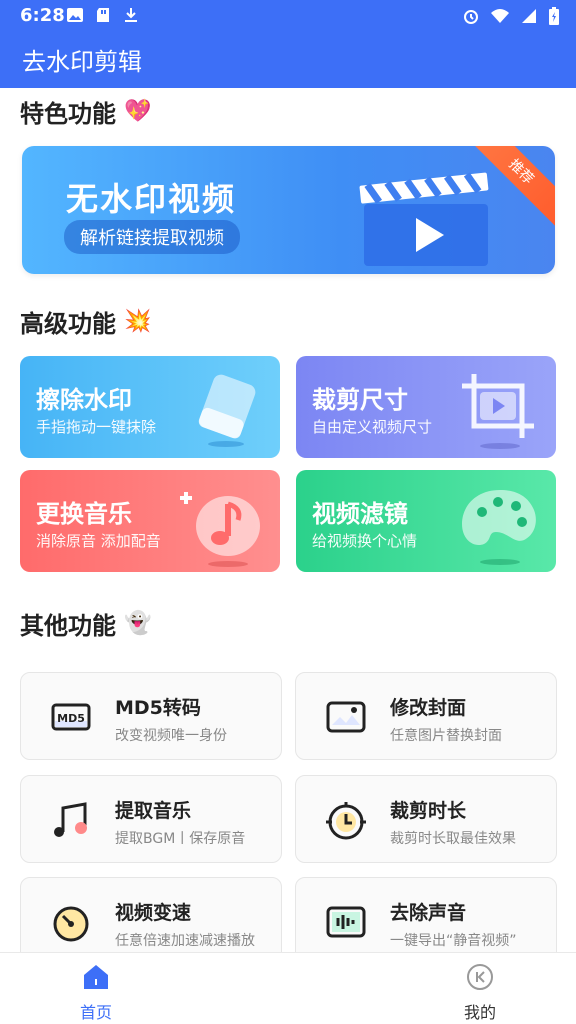 The image size is (576, 1024). I want to click on card-subtitle: 给视频换个心情, so click(365, 541).